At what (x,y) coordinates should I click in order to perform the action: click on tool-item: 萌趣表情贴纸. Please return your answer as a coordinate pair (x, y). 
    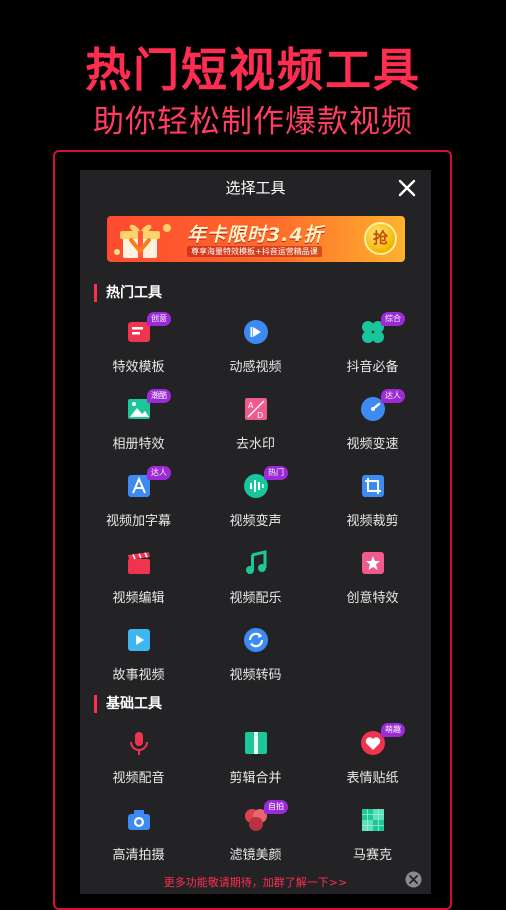
    Looking at the image, I should click on (372, 762).